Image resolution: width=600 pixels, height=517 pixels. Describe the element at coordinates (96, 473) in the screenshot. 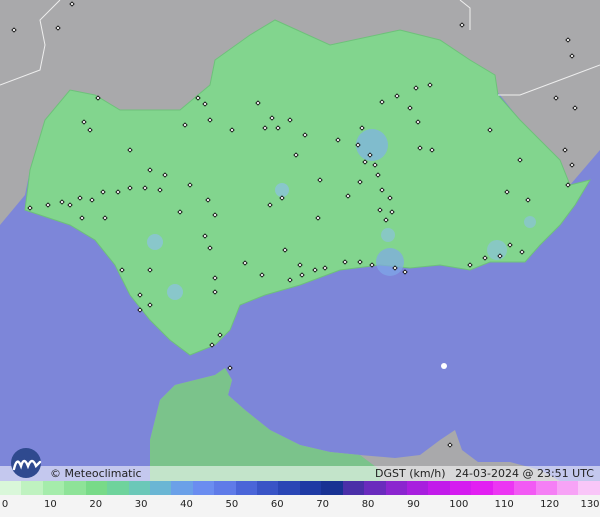

I see `brand-label: © Meteoclimatic` at that location.